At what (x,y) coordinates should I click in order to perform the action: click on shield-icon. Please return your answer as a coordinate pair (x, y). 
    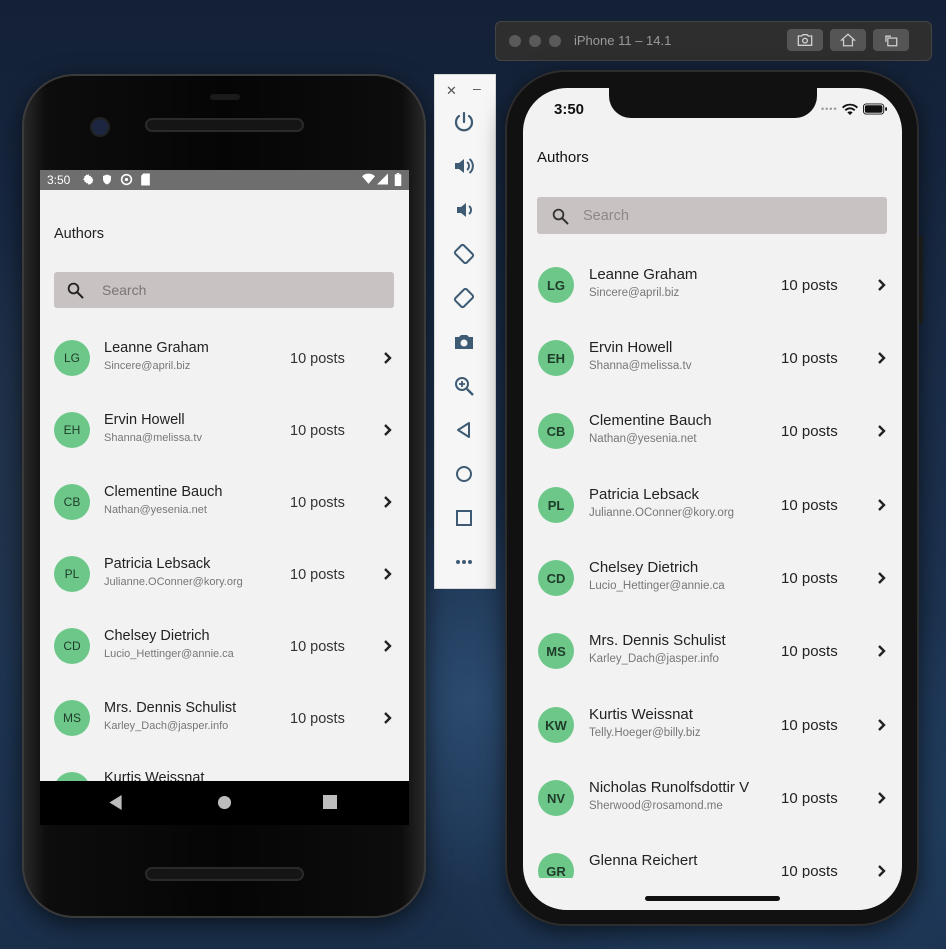
    Looking at the image, I should click on (107, 181).